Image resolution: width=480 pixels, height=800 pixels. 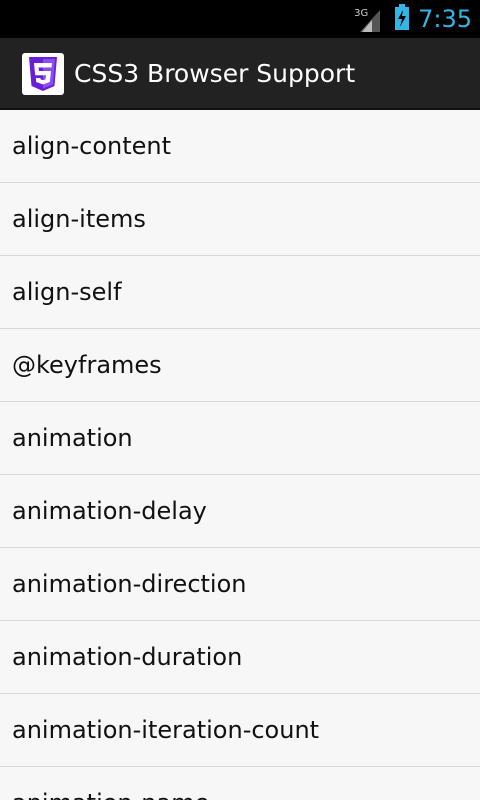 I want to click on list-item-label: animation-name, so click(x=110, y=794).